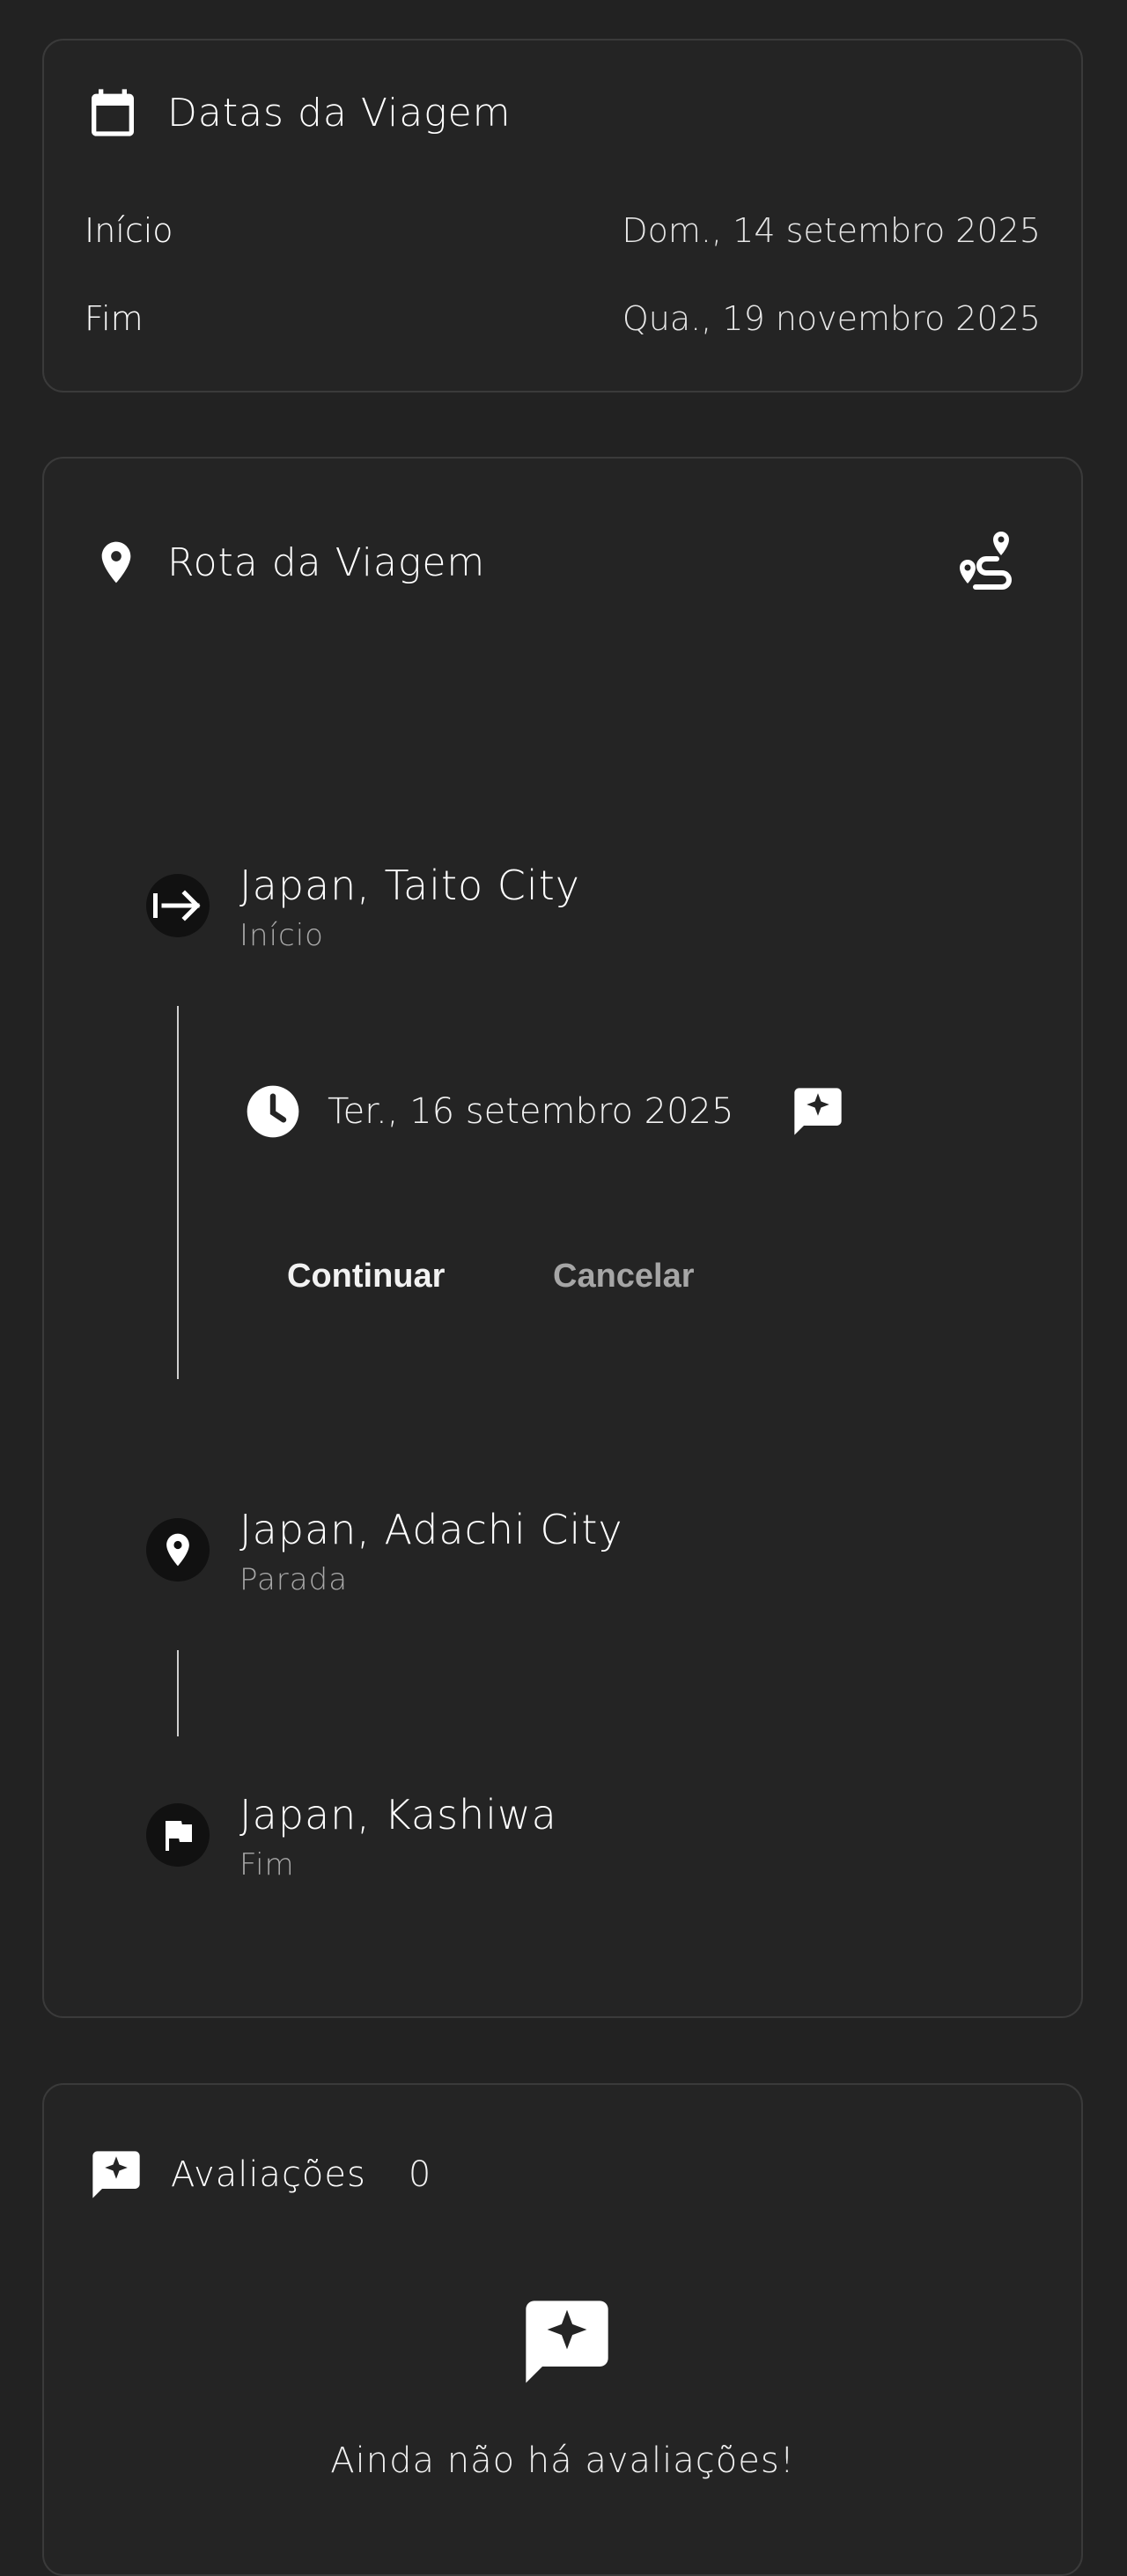 The image size is (1127, 2576). I want to click on trip-route-header: Rota da Viagem, so click(288, 562).